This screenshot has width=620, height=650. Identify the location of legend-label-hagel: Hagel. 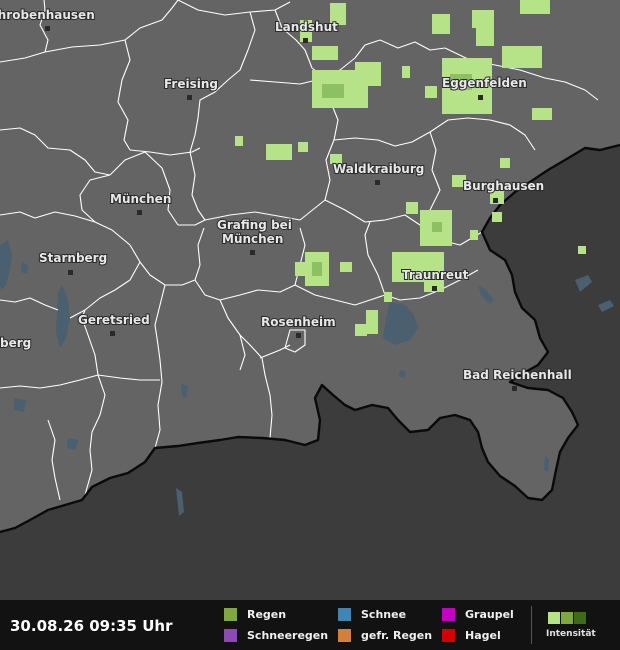
(483, 635).